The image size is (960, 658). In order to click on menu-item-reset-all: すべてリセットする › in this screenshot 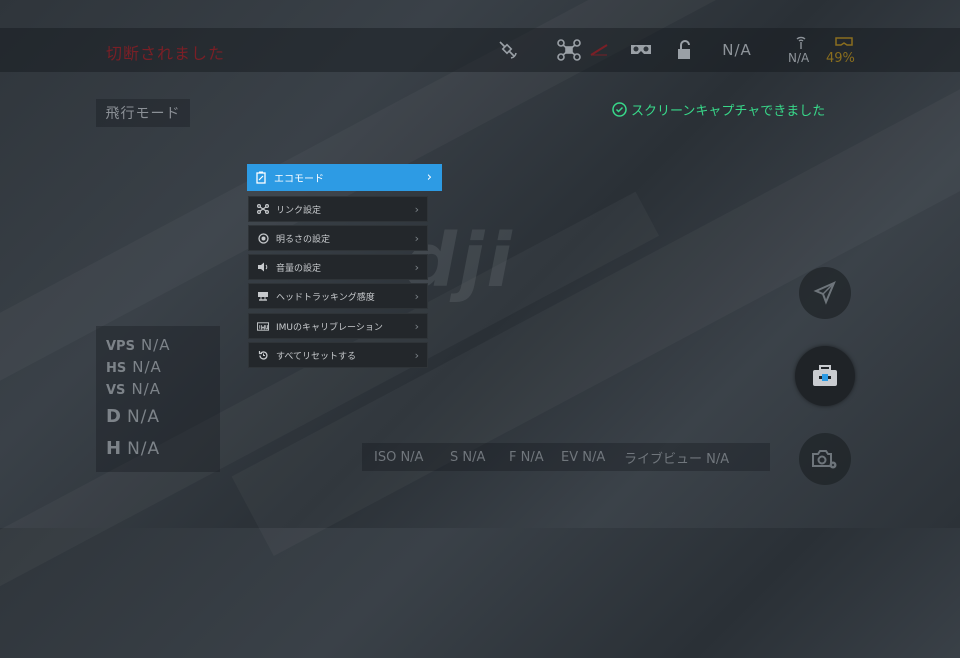, I will do `click(338, 355)`.